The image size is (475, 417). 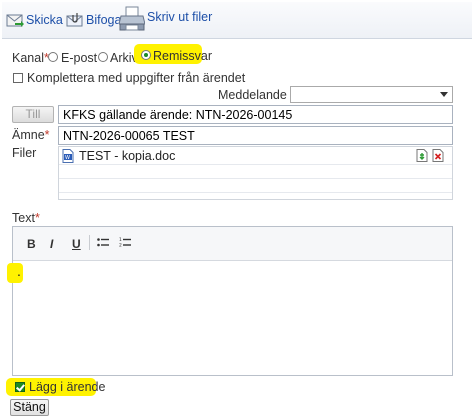 What do you see at coordinates (76, 244) in the screenshot?
I see `underline-button: U` at bounding box center [76, 244].